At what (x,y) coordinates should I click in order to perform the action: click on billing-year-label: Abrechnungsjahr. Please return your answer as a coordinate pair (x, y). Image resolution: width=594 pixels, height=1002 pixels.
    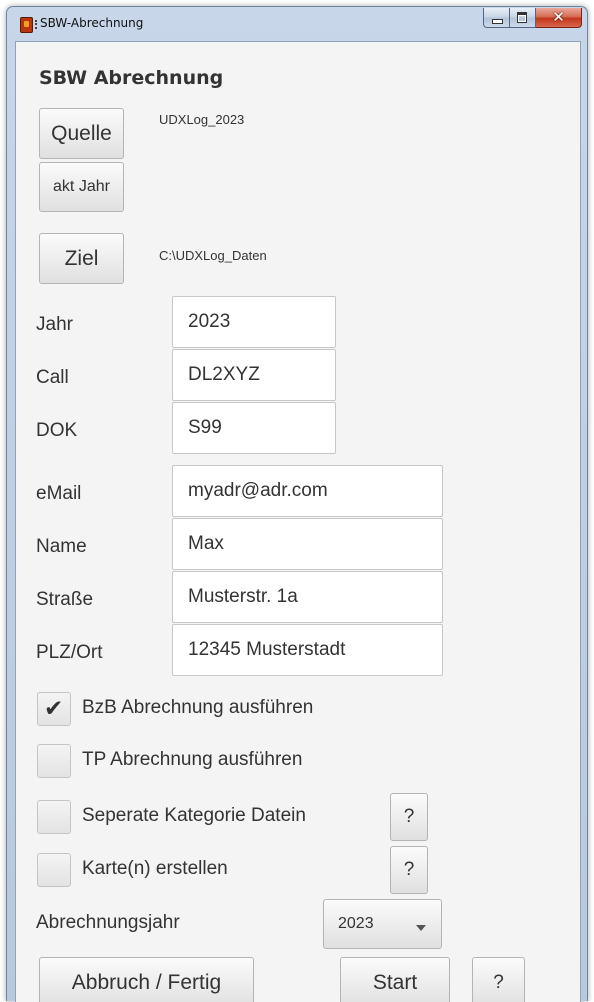
    Looking at the image, I should click on (108, 922).